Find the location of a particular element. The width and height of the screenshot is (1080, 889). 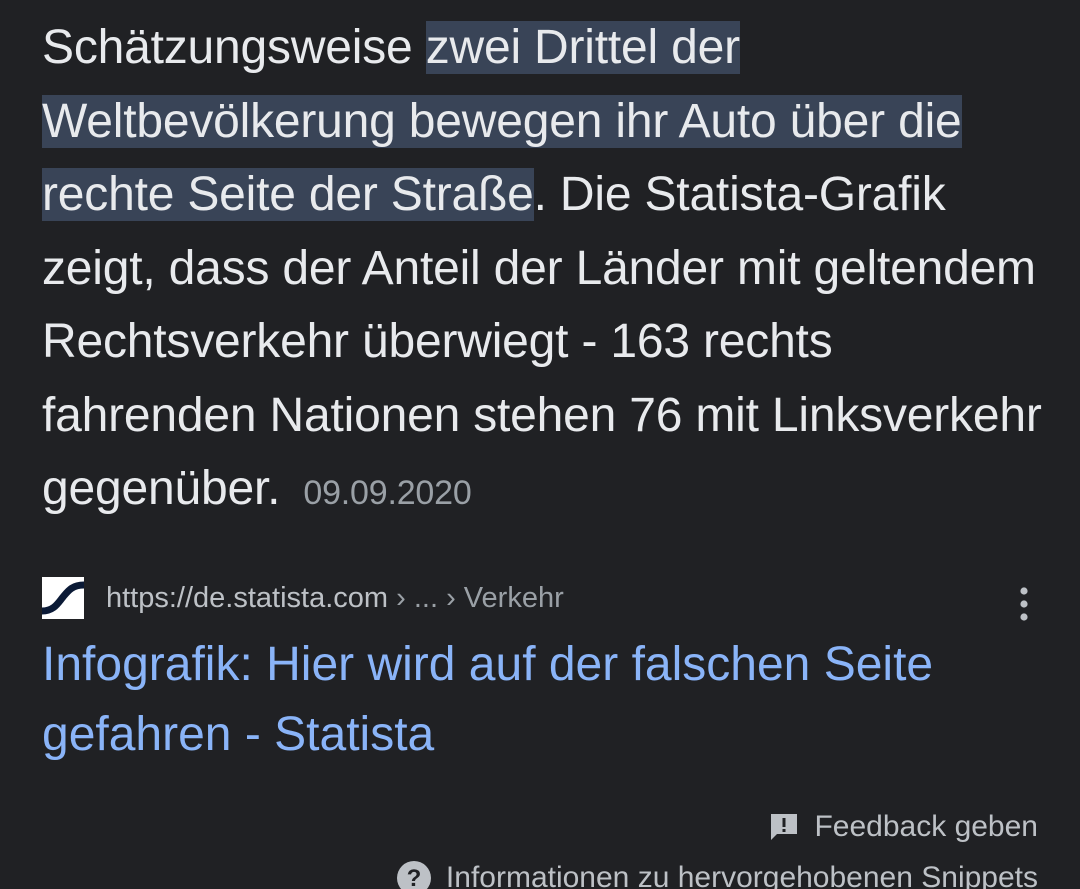

help-icon: ? is located at coordinates (413, 875).